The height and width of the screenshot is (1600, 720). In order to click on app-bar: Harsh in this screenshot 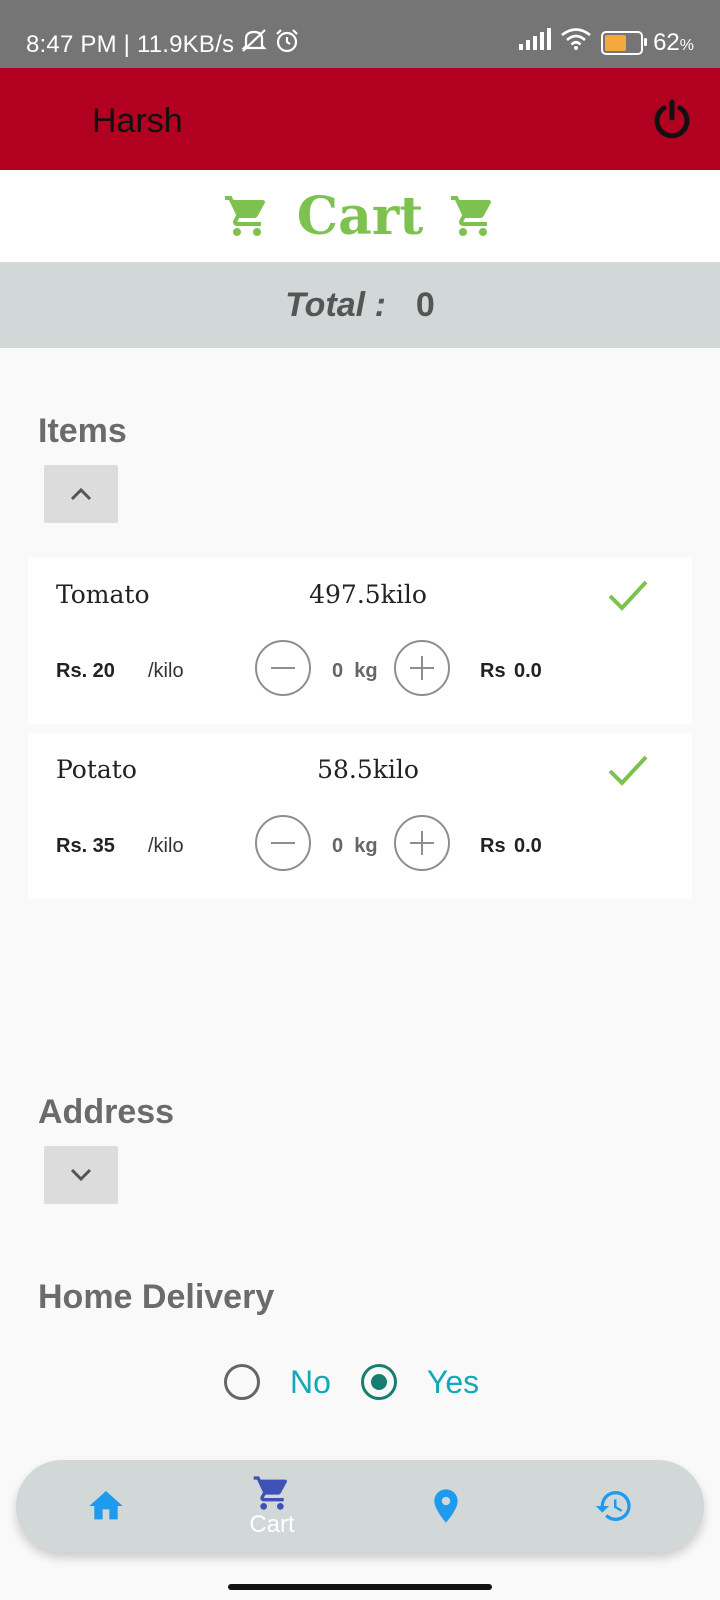, I will do `click(360, 119)`.